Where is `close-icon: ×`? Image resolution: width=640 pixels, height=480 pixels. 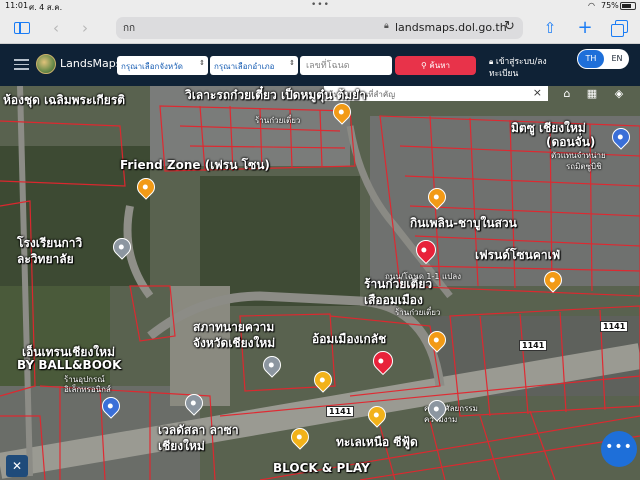
close-icon: × is located at coordinates (537, 92).